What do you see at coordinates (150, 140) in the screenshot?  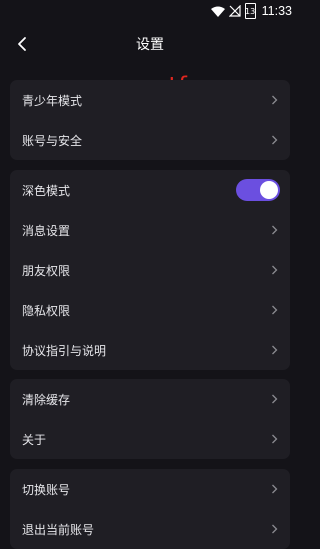 I see `row-account-security: 账号与安全` at bounding box center [150, 140].